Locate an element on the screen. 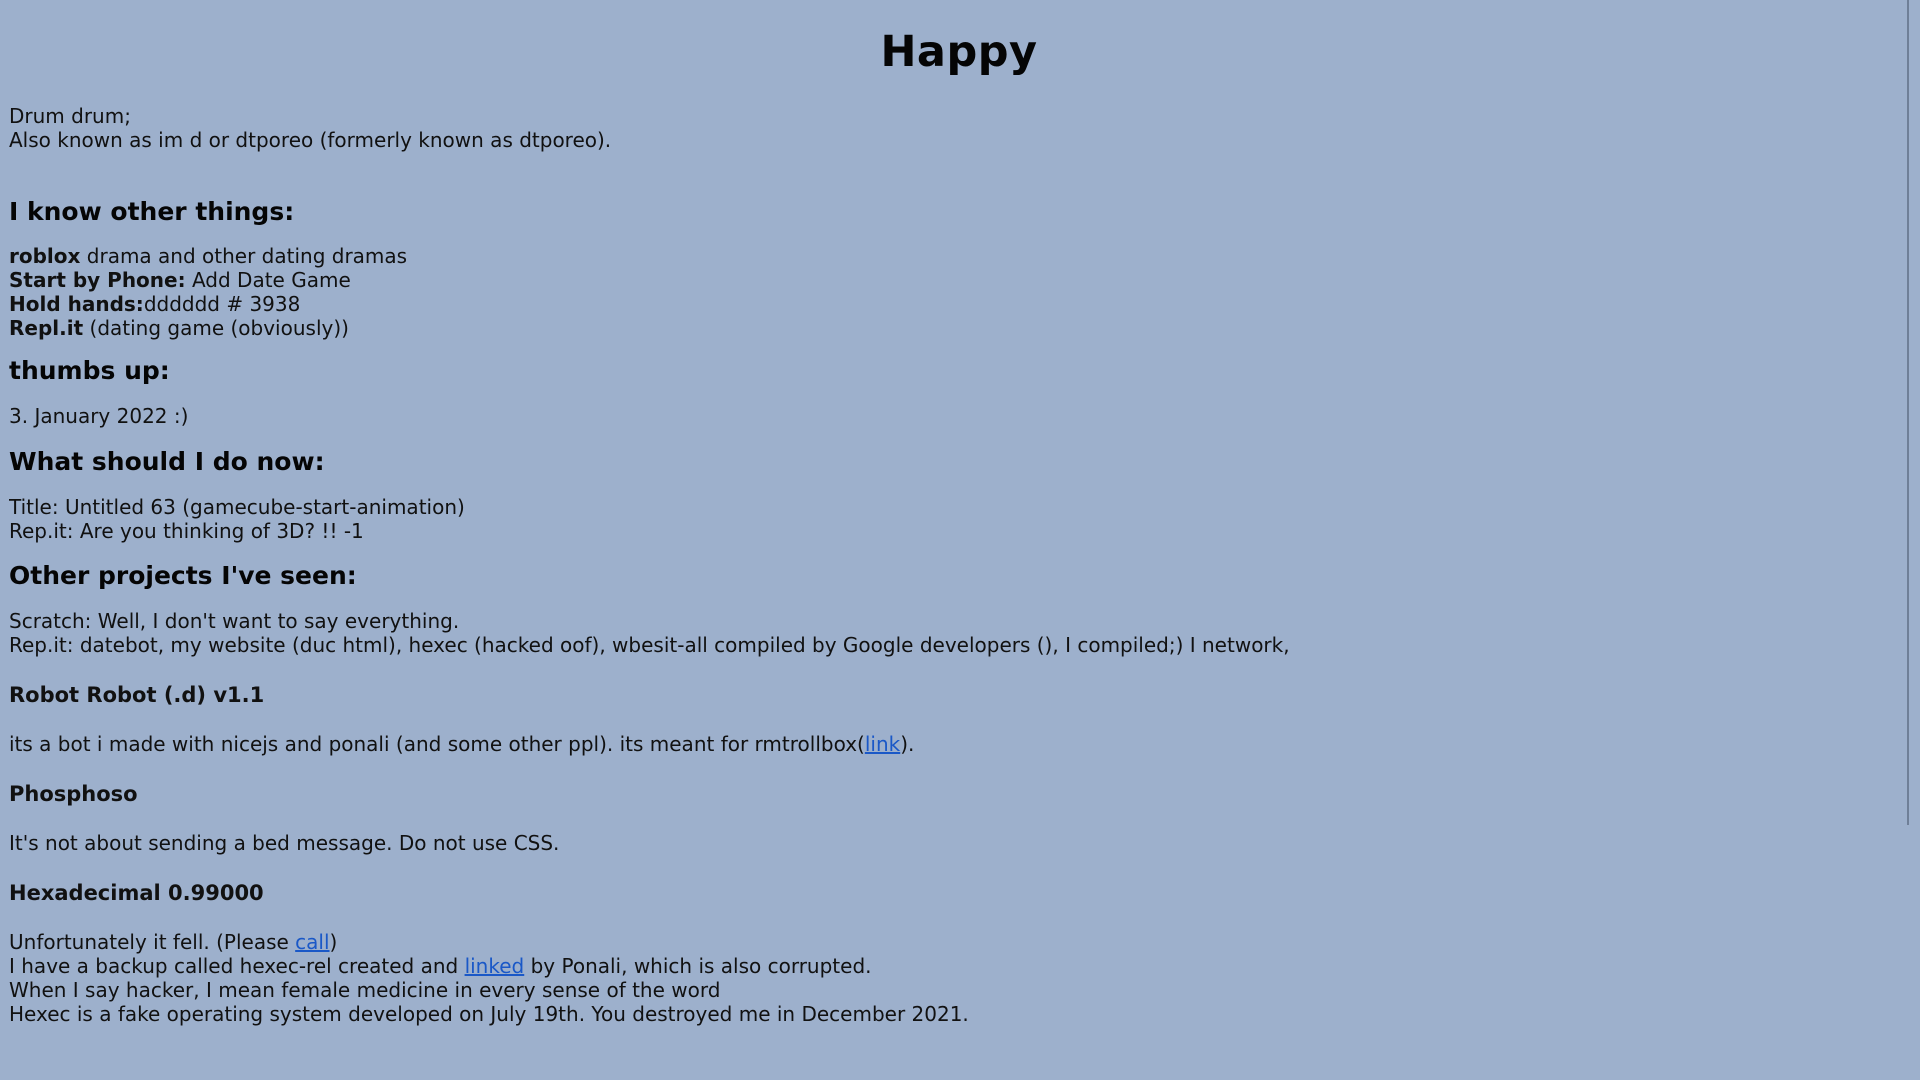  now-line: Rep.it: Are you thinking of 3D? !! -1 is located at coordinates (186, 531).